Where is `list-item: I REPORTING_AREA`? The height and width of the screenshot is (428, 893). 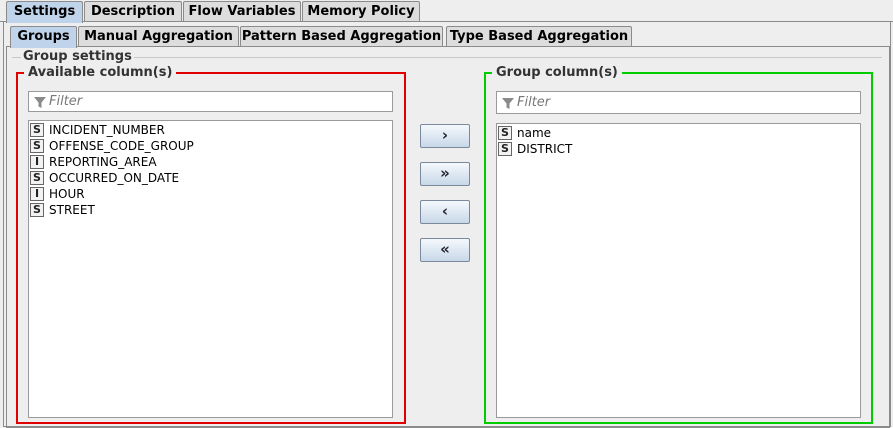
list-item: I REPORTING_AREA is located at coordinates (210, 162).